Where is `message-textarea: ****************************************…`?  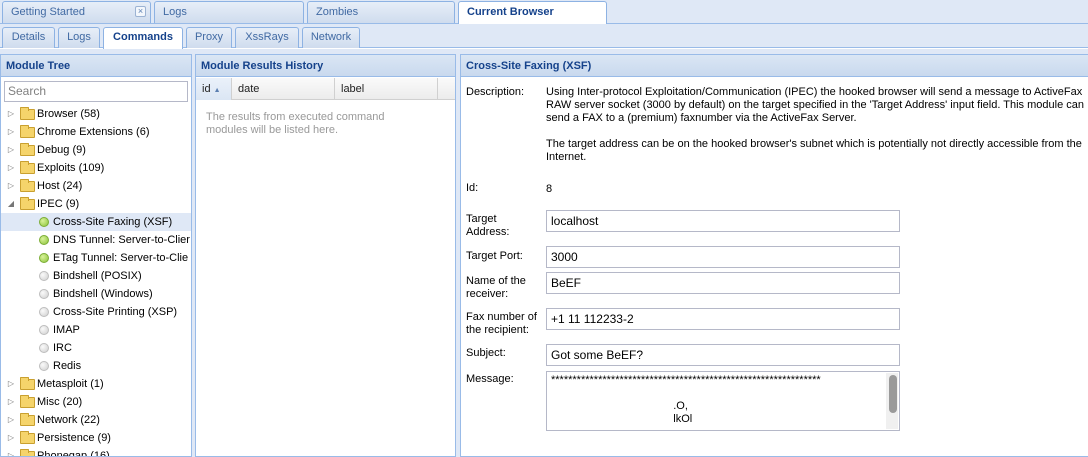
message-textarea: ****************************************… is located at coordinates (723, 401).